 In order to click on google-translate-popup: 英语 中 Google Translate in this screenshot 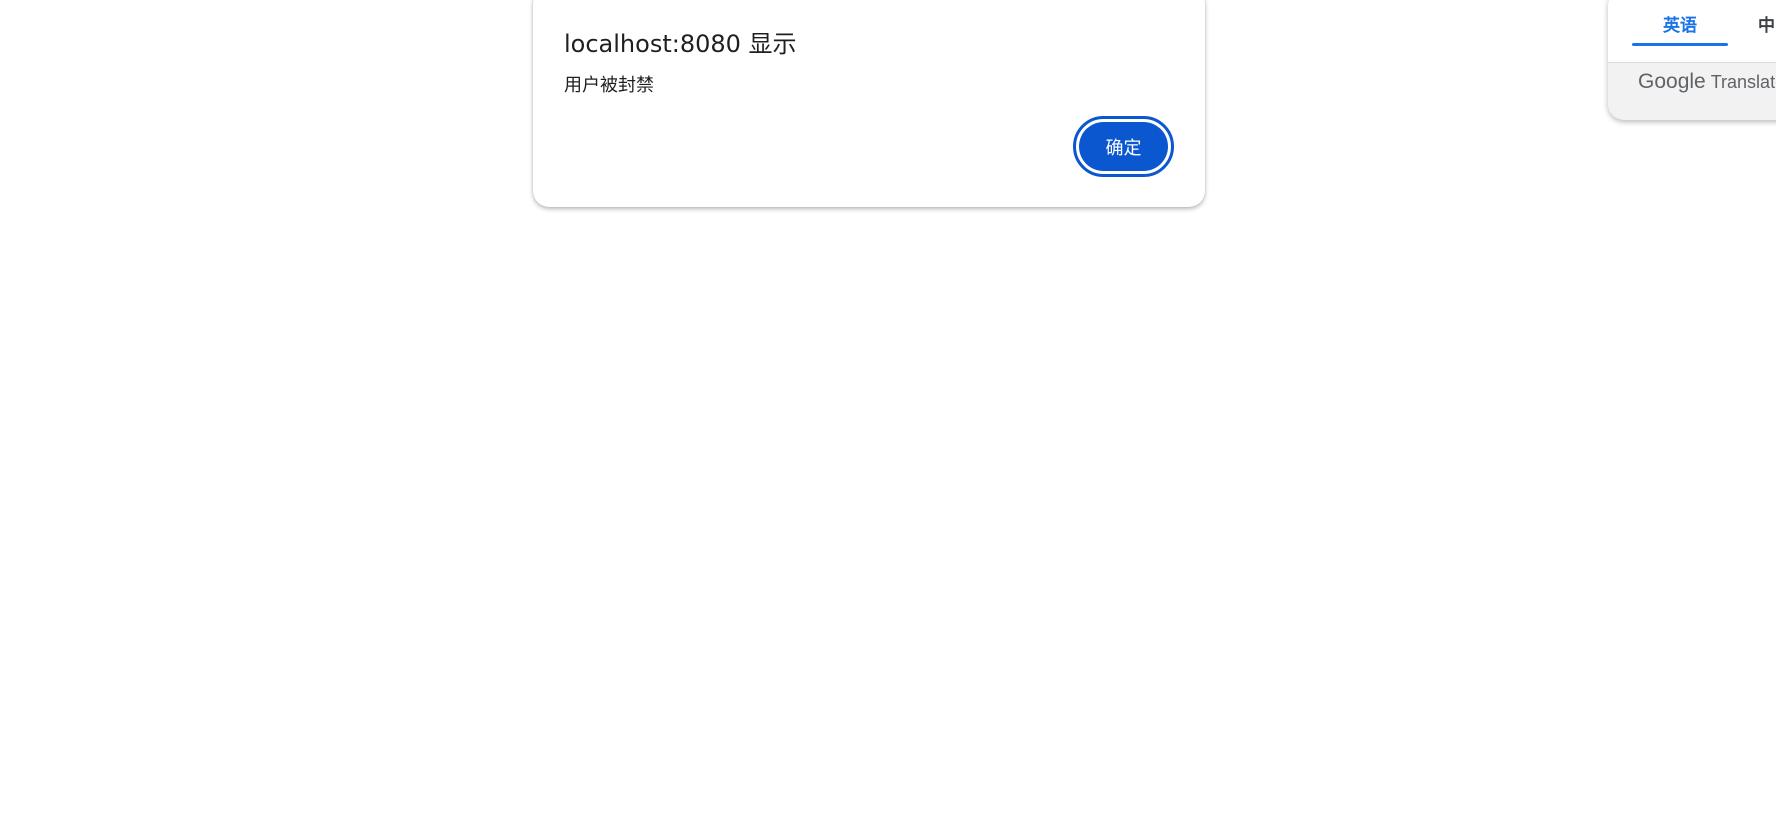, I will do `click(1692, 60)`.